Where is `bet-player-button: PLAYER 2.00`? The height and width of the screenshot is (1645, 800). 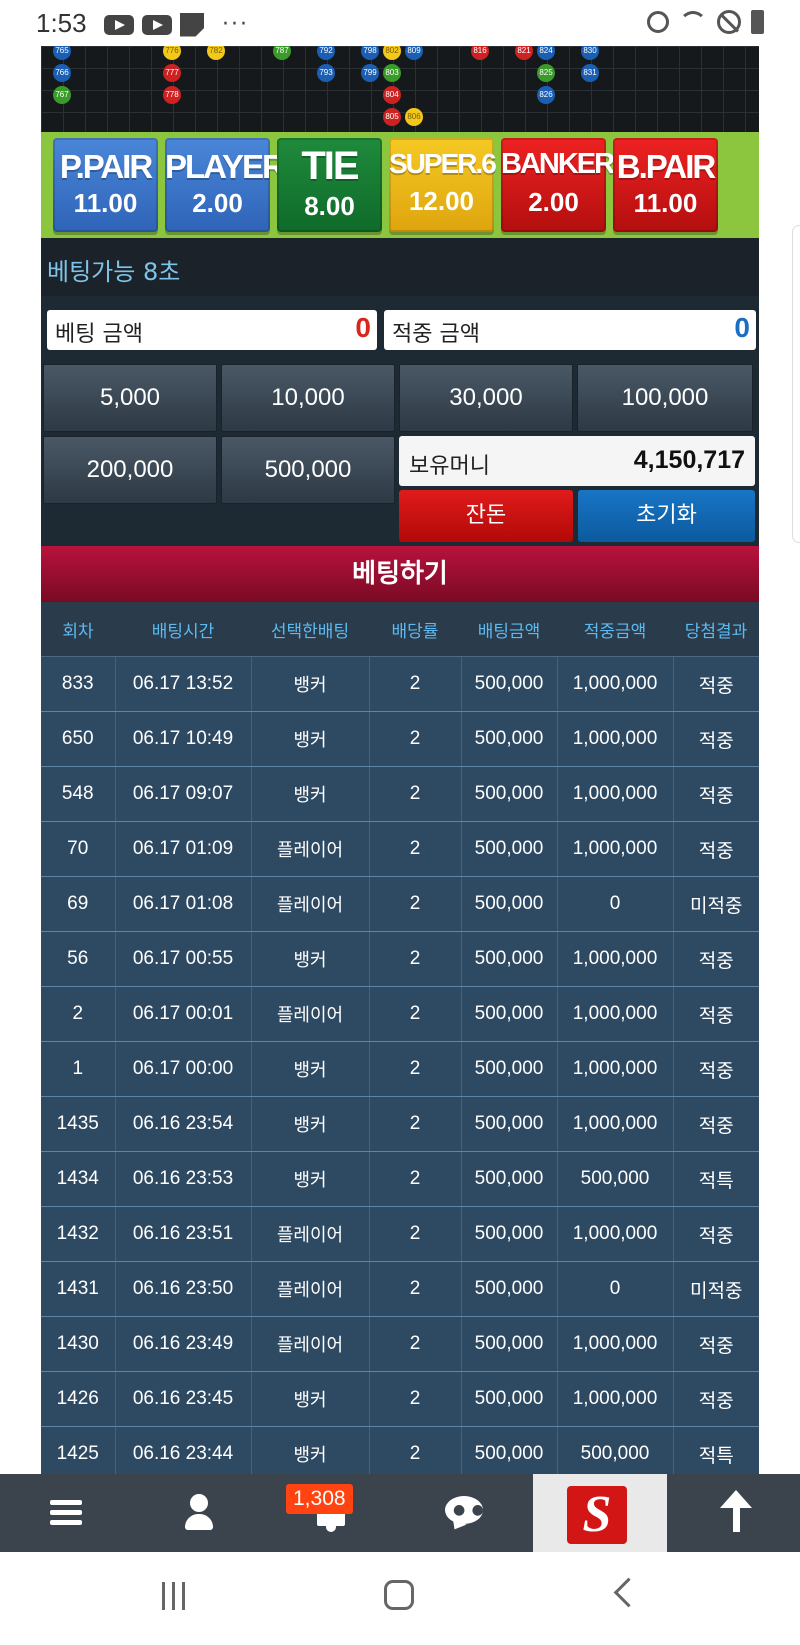
bet-player-button: PLAYER 2.00 is located at coordinates (225, 185).